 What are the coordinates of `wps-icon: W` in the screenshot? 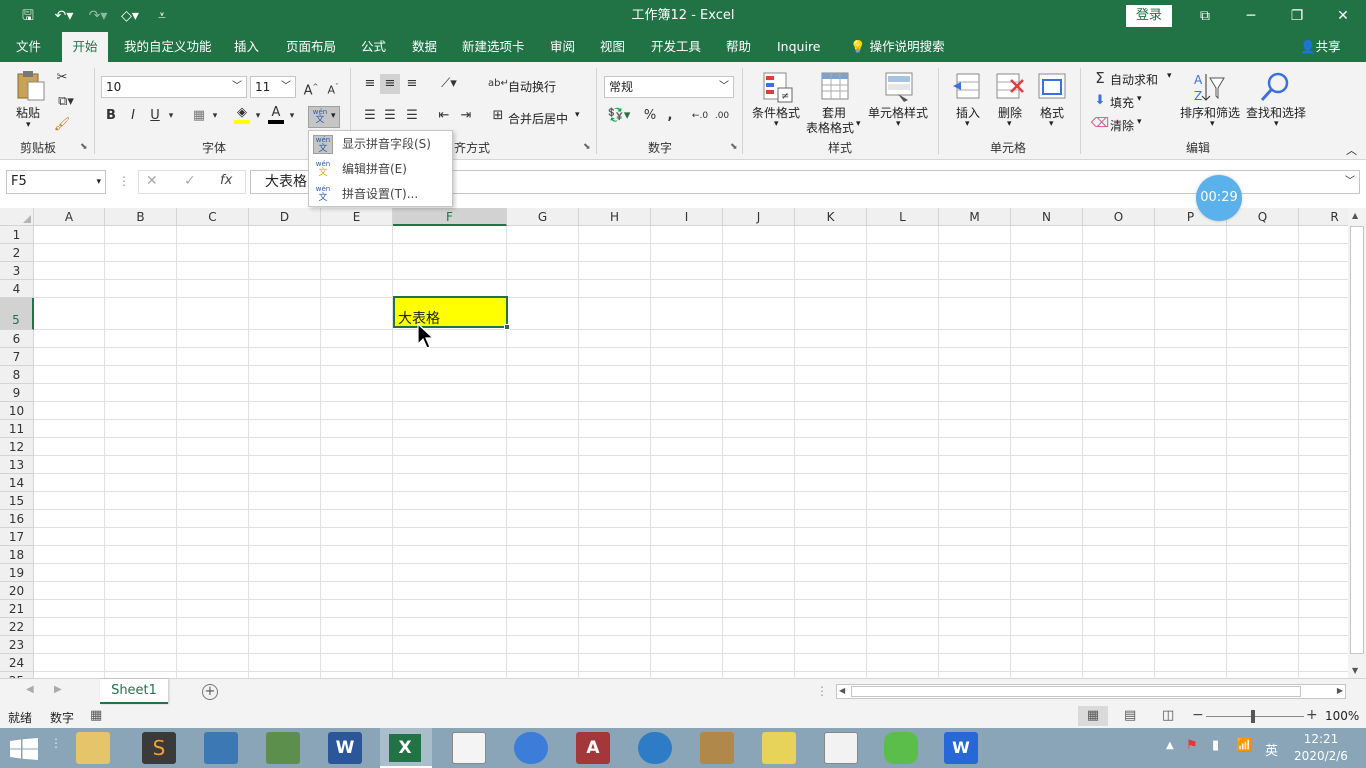 It's located at (961, 748).